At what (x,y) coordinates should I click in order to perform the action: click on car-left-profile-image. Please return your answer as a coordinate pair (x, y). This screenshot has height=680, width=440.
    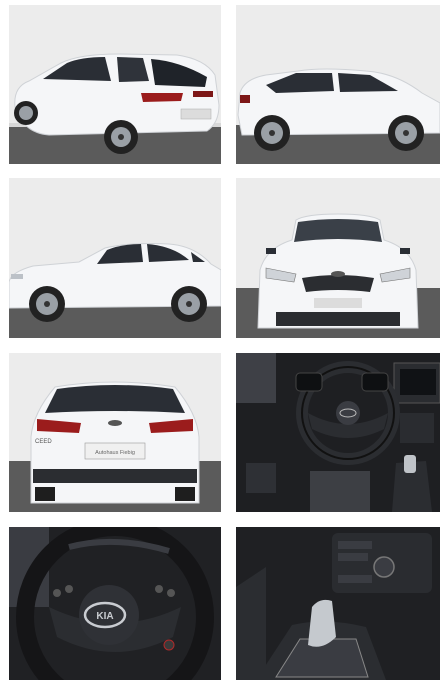
    Looking at the image, I should click on (115, 258).